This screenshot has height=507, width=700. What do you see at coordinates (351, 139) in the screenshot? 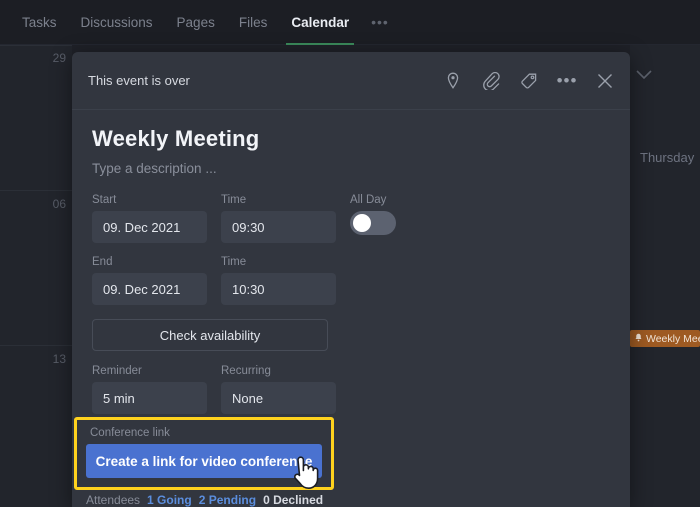
I see `event-title: Weekly Meeting` at bounding box center [351, 139].